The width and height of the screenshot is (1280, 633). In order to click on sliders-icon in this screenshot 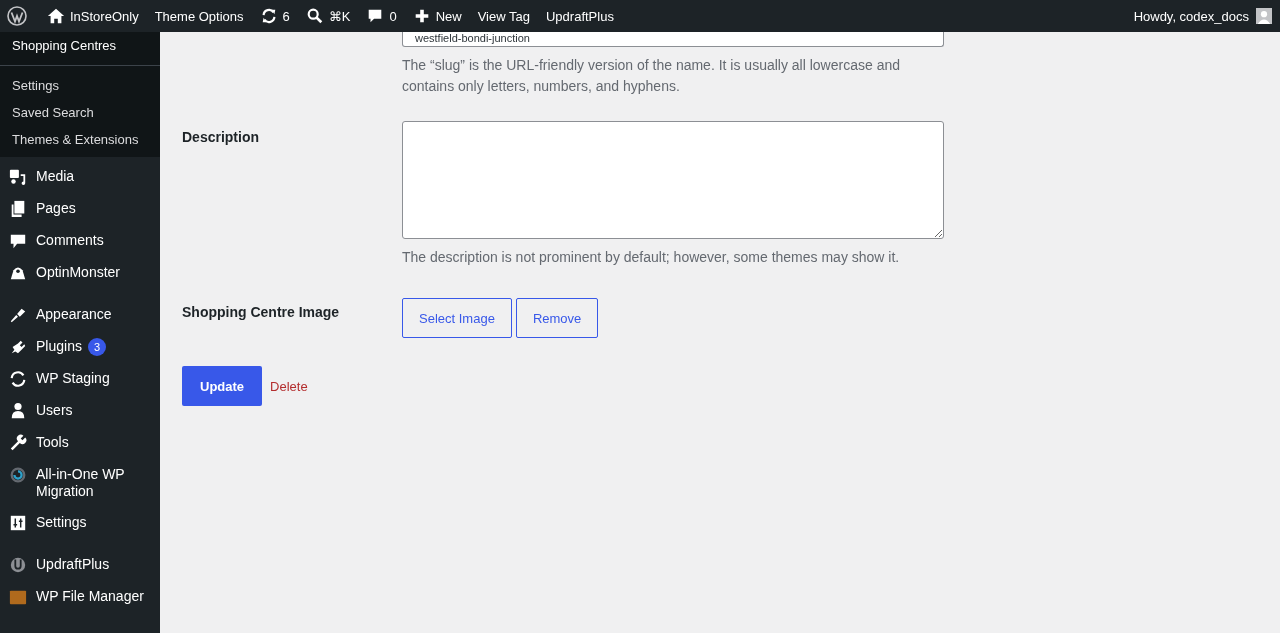, I will do `click(18, 523)`.